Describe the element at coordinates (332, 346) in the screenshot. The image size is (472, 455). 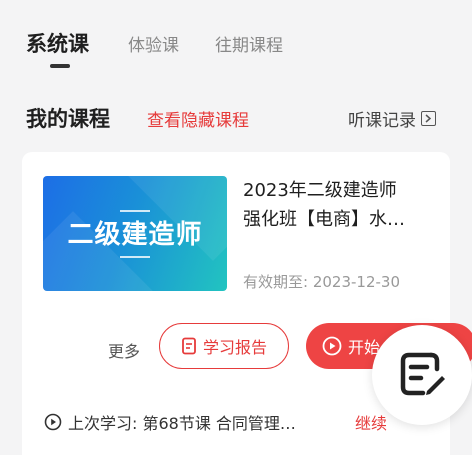
I see `play-circle-icon` at that location.